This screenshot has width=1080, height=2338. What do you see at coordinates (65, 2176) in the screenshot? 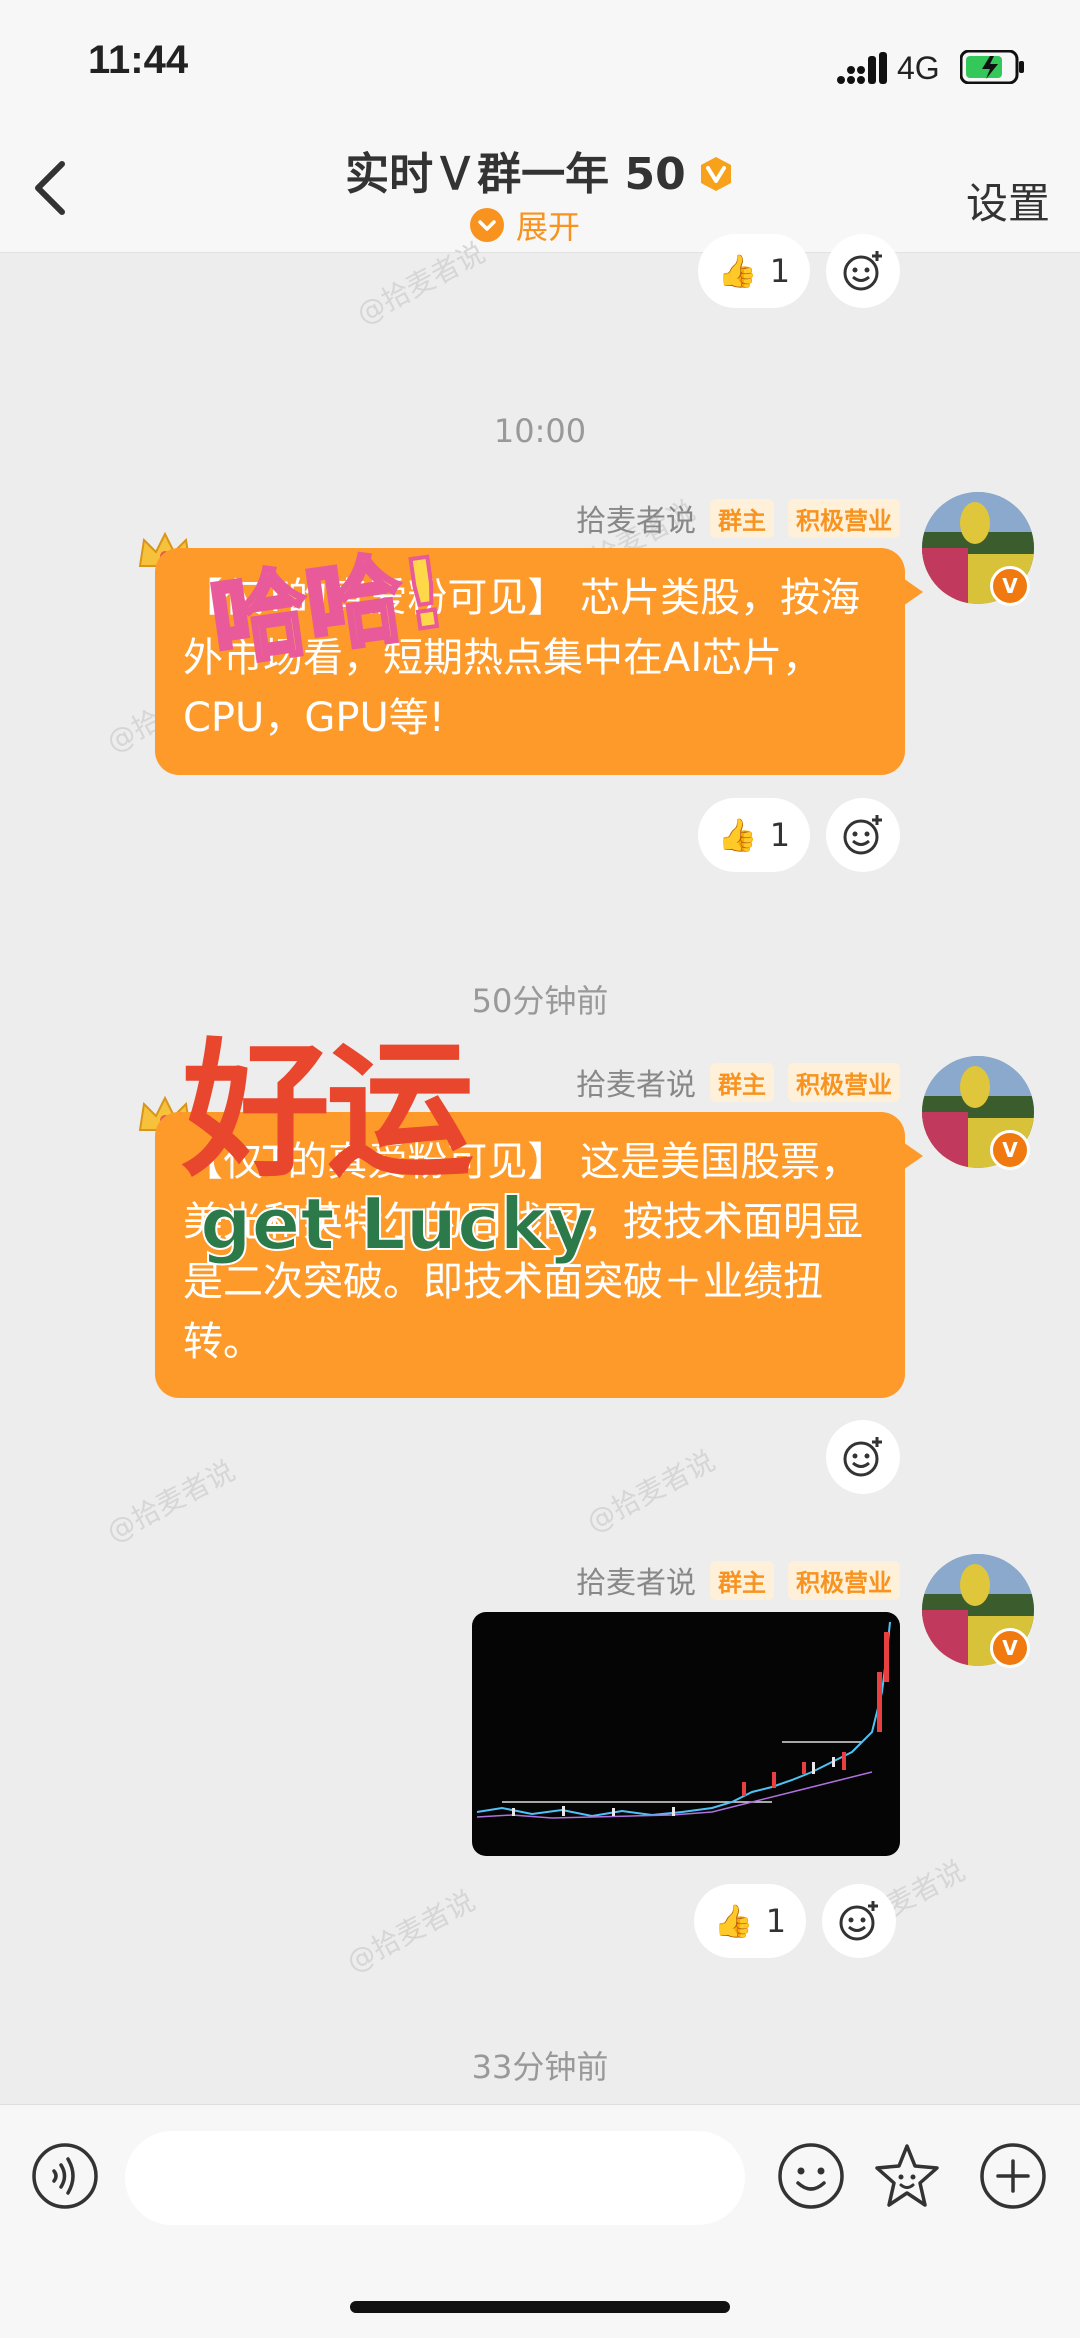
I see `voice-icon` at bounding box center [65, 2176].